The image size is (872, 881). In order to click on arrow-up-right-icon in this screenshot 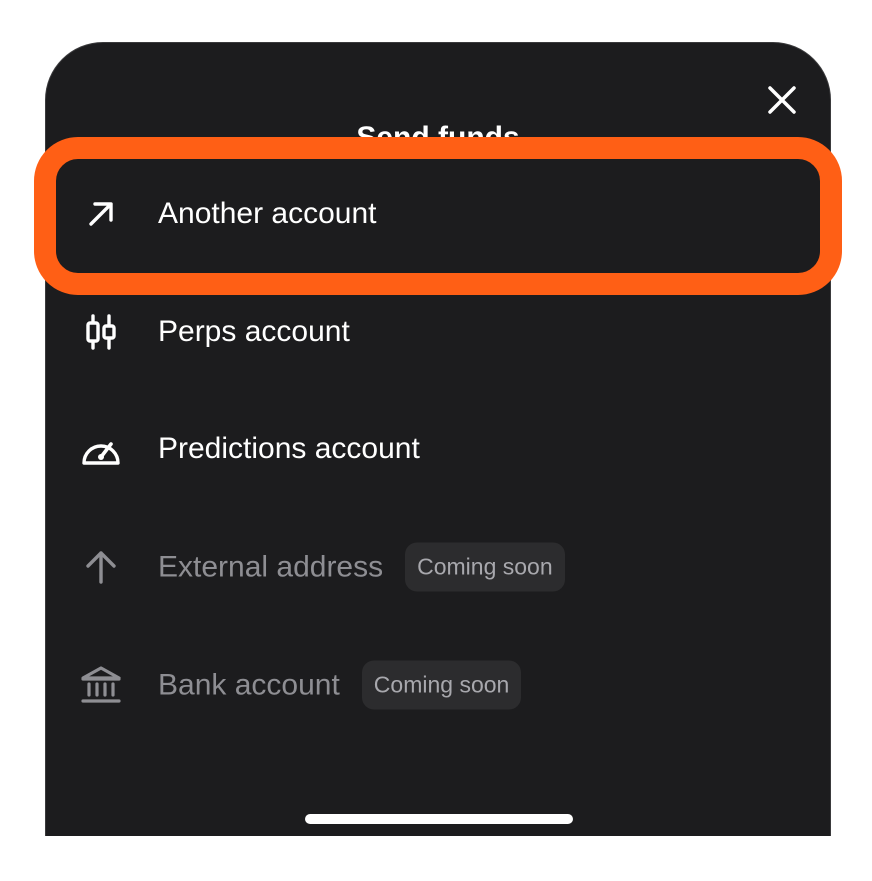, I will do `click(101, 214)`.